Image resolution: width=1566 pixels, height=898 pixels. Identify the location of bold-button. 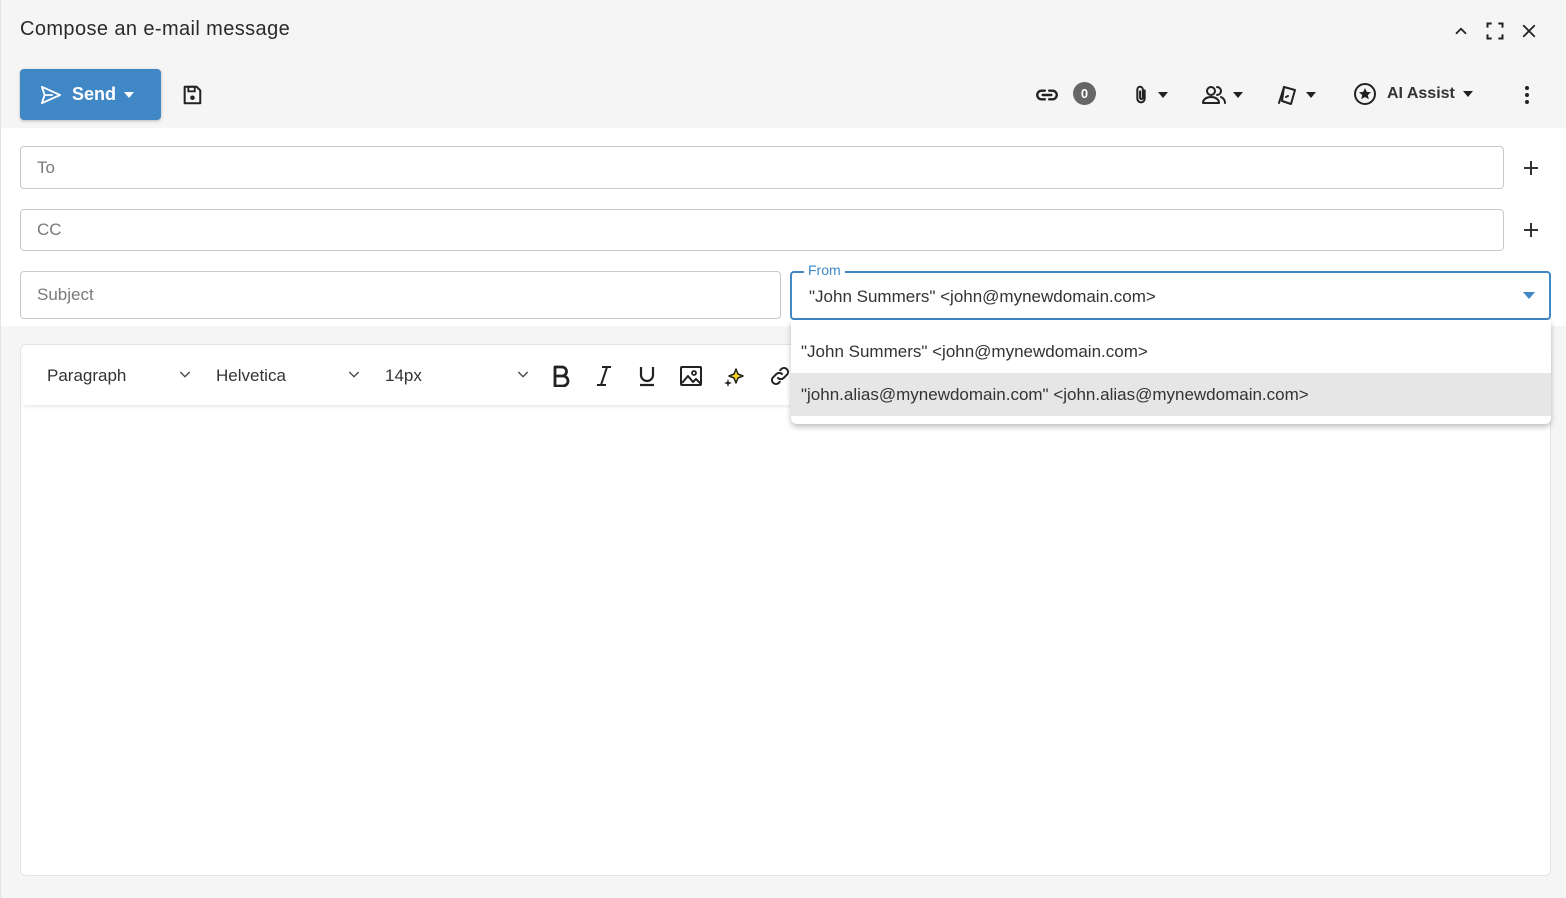
(561, 376).